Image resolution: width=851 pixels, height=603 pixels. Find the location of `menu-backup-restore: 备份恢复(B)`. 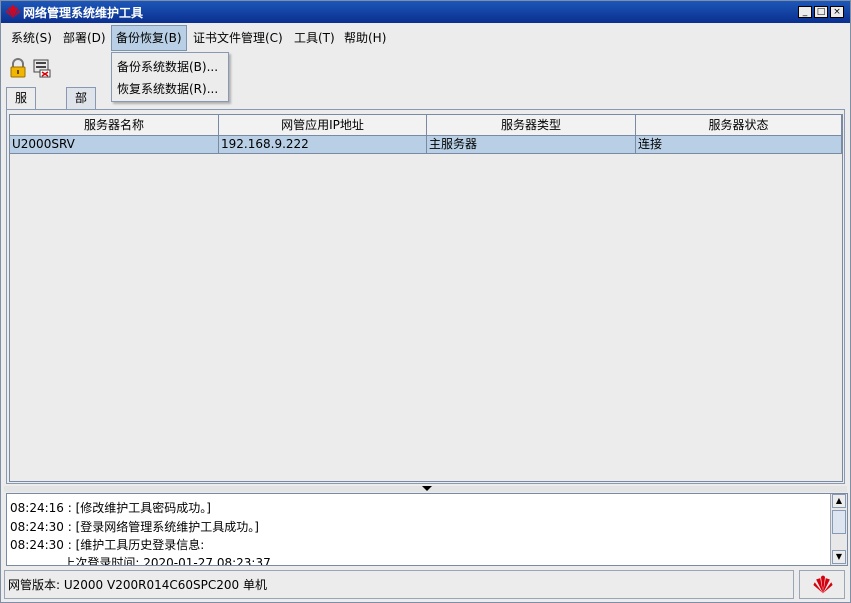

menu-backup-restore: 备份恢复(B) is located at coordinates (149, 38).